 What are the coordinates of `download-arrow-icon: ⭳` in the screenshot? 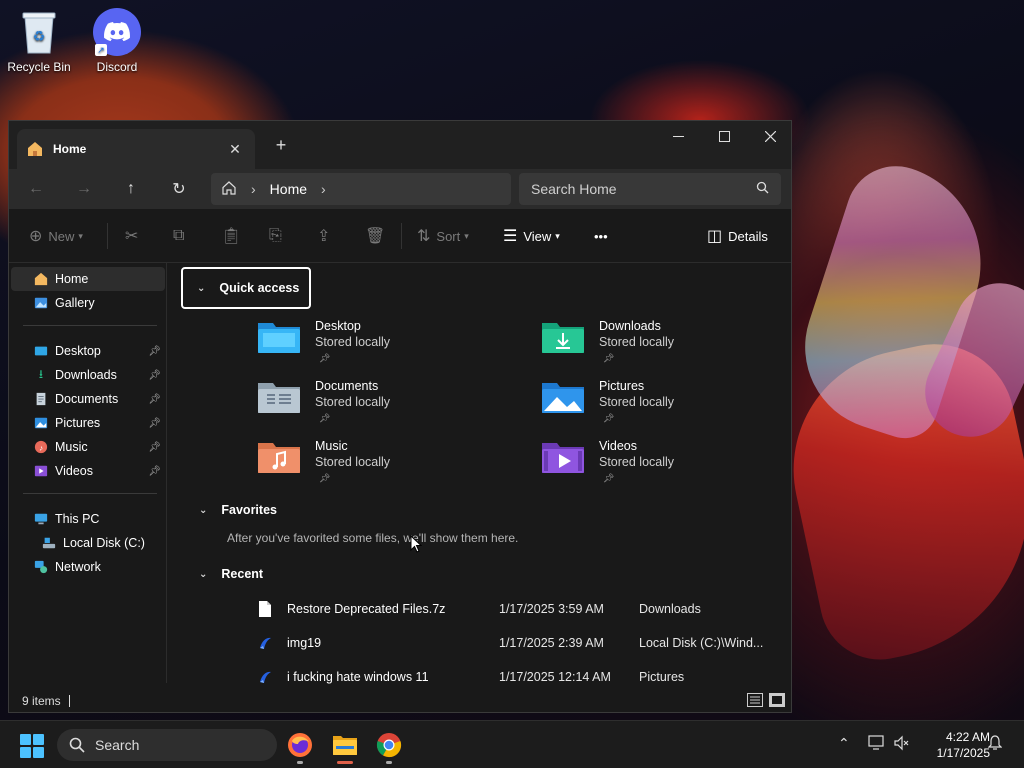 It's located at (41, 373).